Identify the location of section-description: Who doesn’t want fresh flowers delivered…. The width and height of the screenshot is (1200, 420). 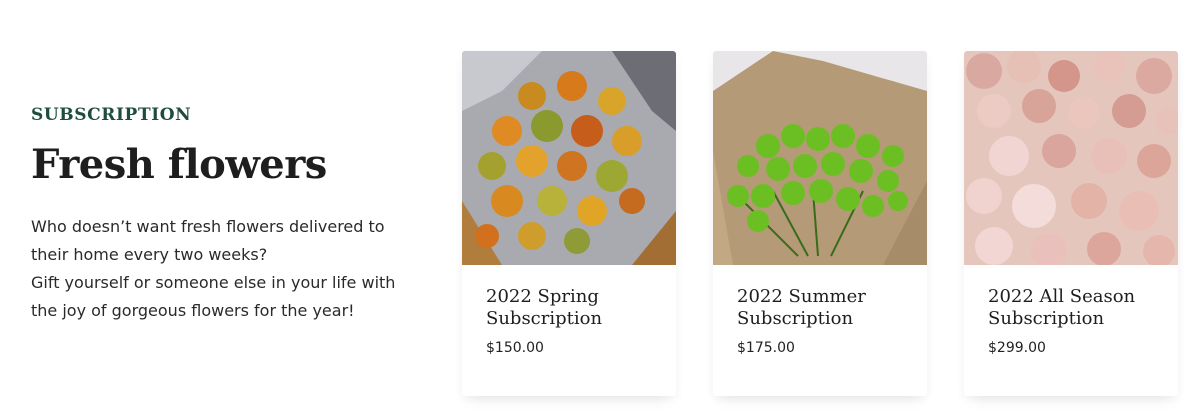
(236, 269).